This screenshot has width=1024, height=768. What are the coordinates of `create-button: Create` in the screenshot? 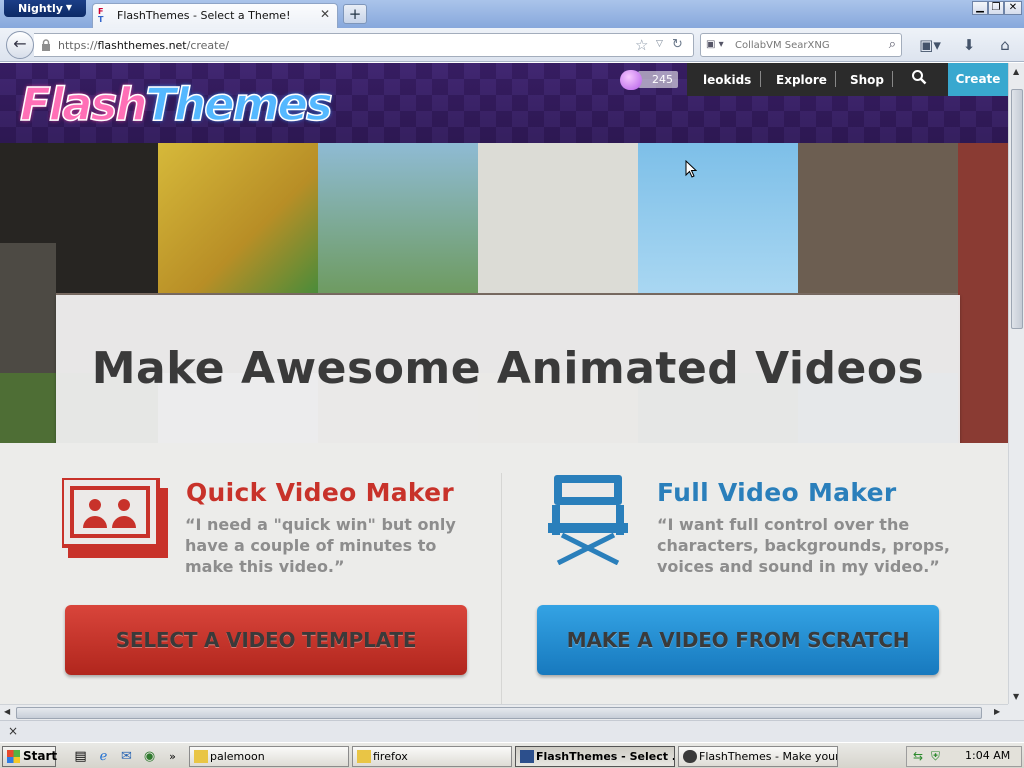 It's located at (978, 79).